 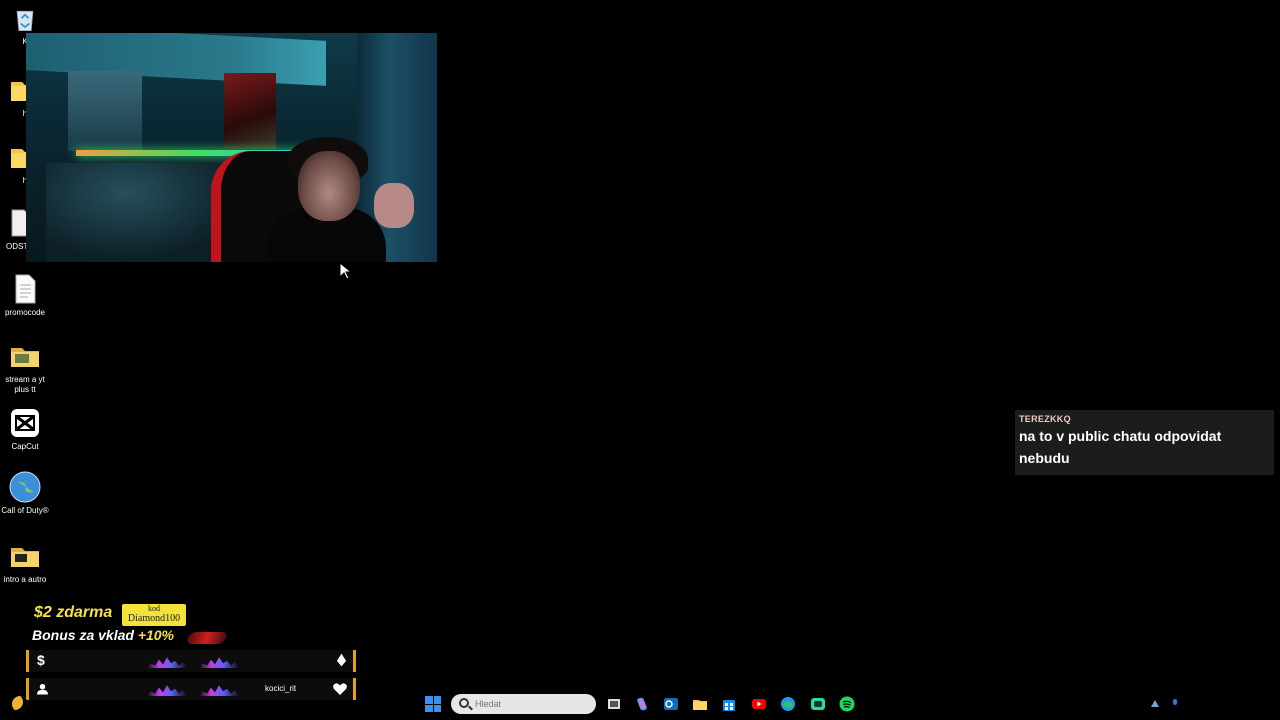 I want to click on desktop-icon-intro-folder: intro a autro, so click(x=25, y=562).